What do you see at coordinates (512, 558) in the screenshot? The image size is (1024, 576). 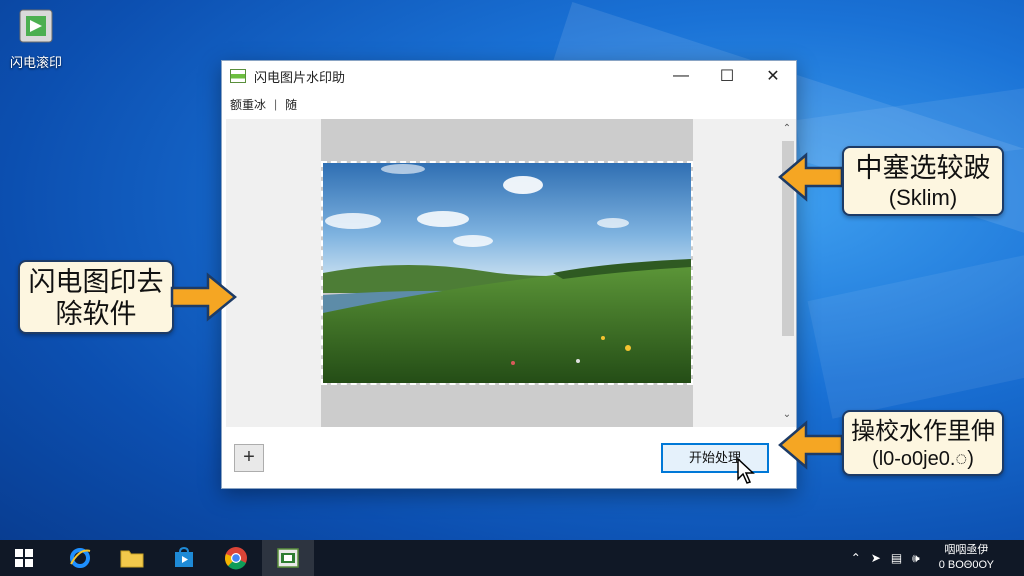 I see `taskbar: ⌃ ➤ ▤ 🕪 咽咽亟伊 0 ΒΟΘ0ΟΥ` at bounding box center [512, 558].